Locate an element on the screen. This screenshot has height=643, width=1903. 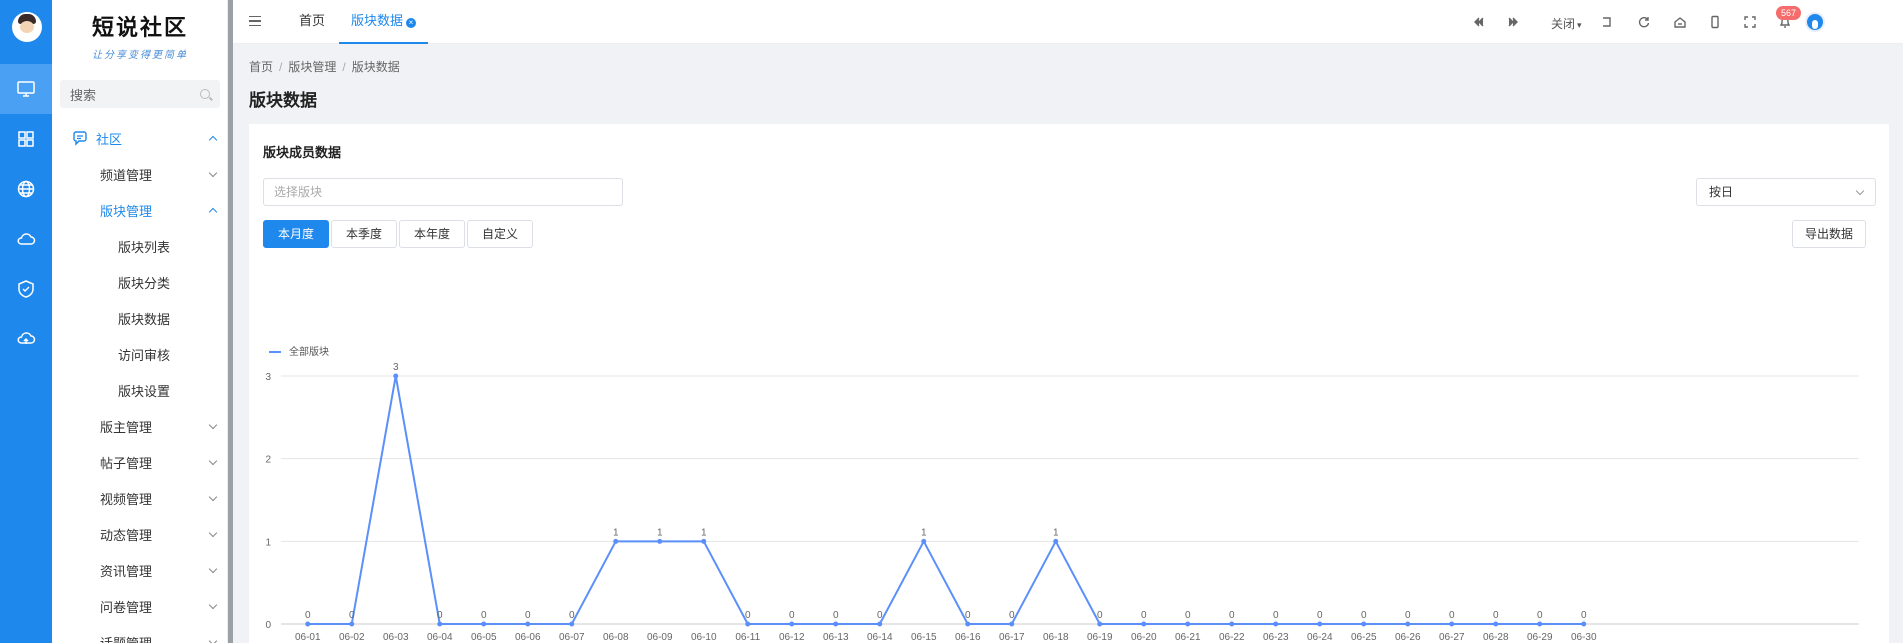
sidebar-item-survey-management: 问卷管理 is located at coordinates (140, 606).